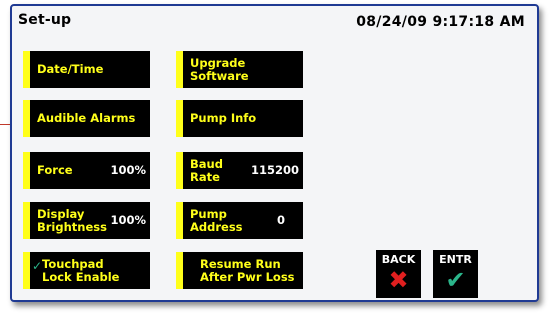 This screenshot has width=550, height=313. Describe the element at coordinates (398, 259) in the screenshot. I see `back-label: BACK` at that location.